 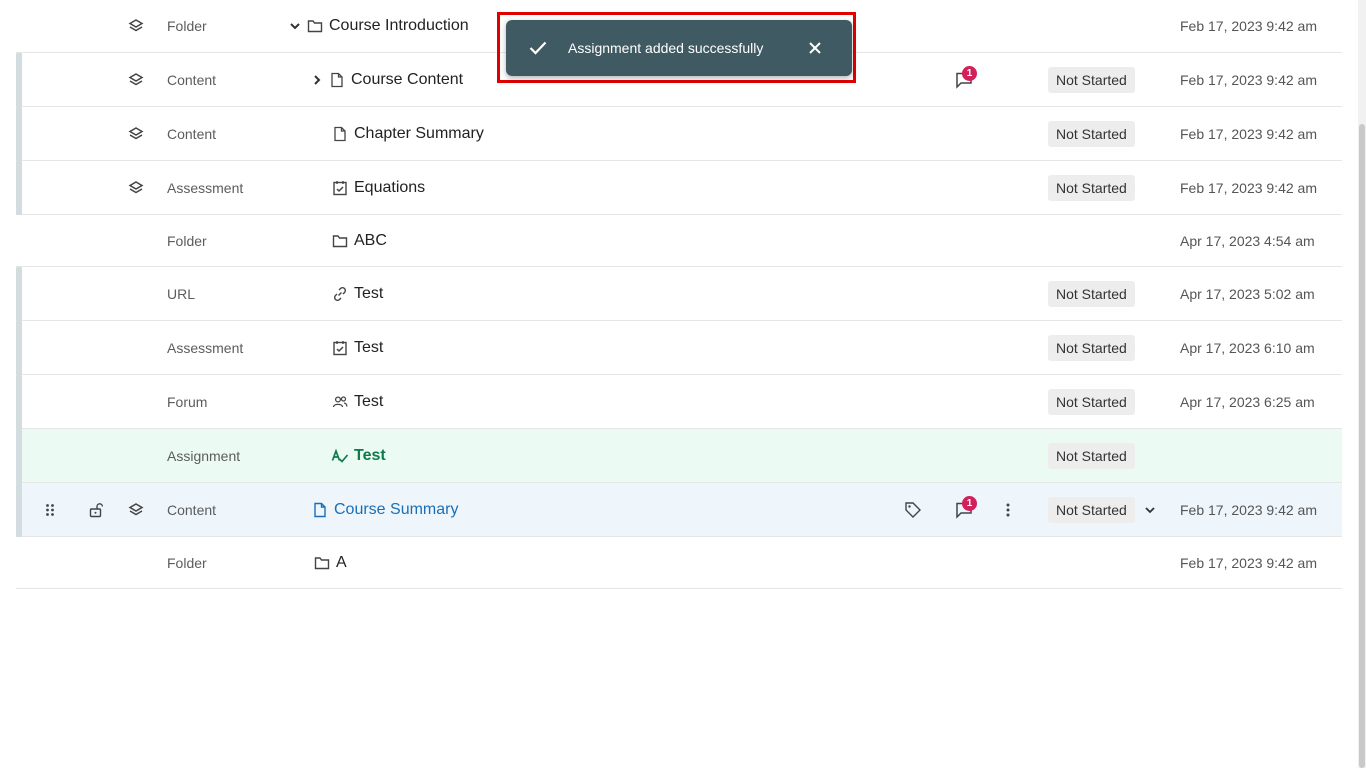 I want to click on item-name: Chapter Summary, so click(x=419, y=134).